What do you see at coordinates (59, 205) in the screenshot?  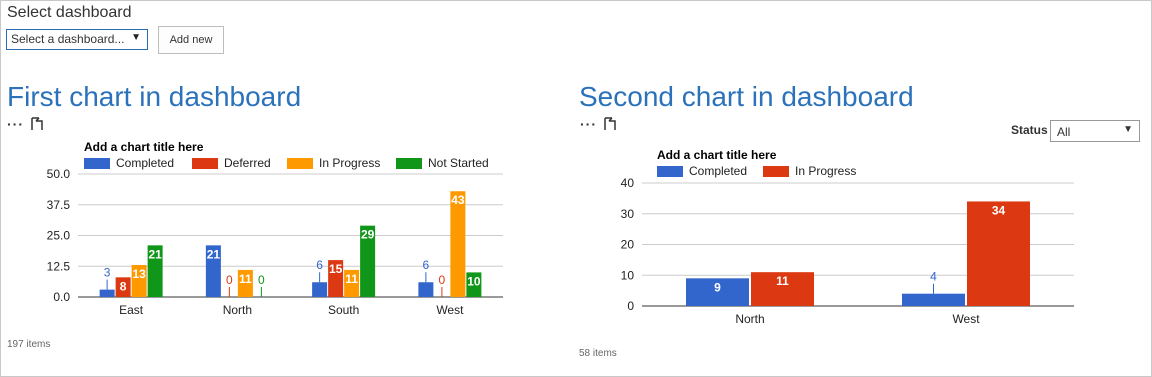 I see `y-tick-label: 37.5` at bounding box center [59, 205].